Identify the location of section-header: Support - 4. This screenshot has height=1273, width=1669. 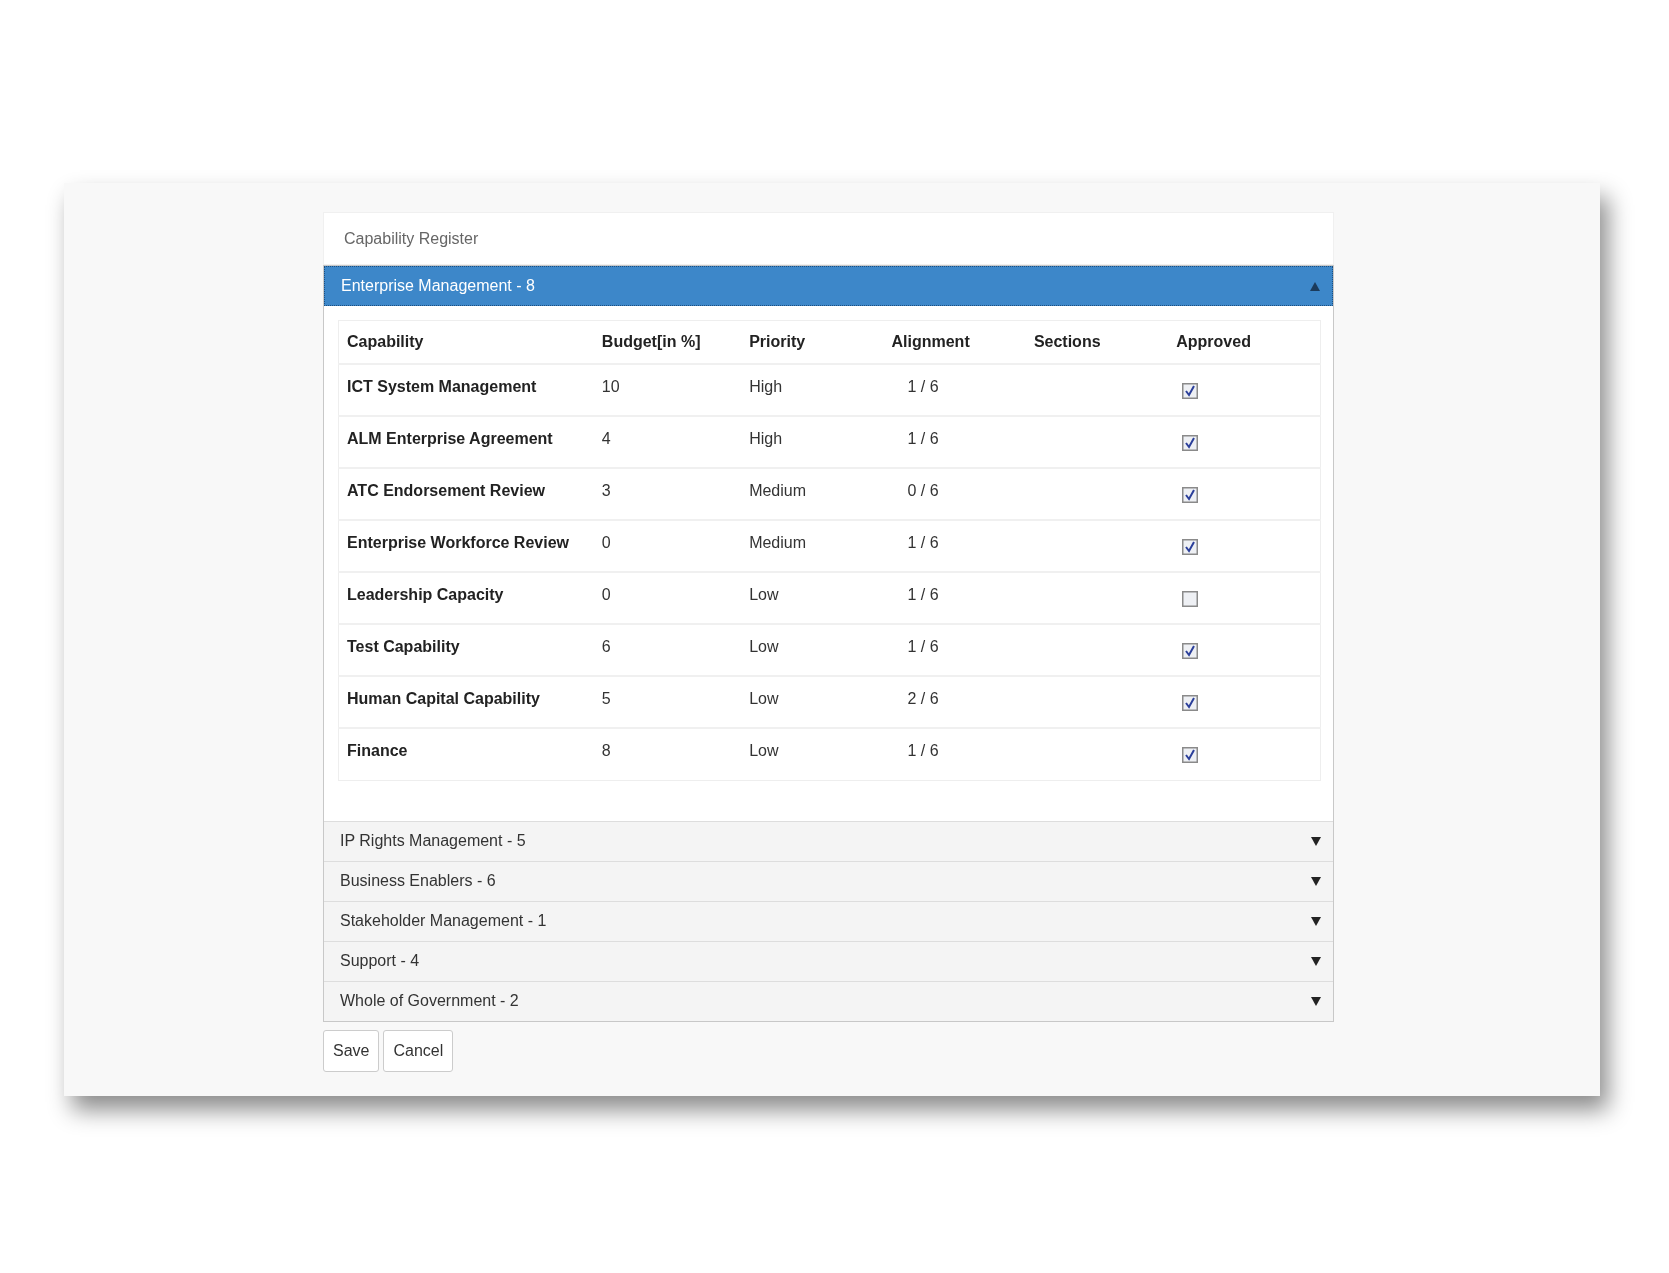
(828, 960).